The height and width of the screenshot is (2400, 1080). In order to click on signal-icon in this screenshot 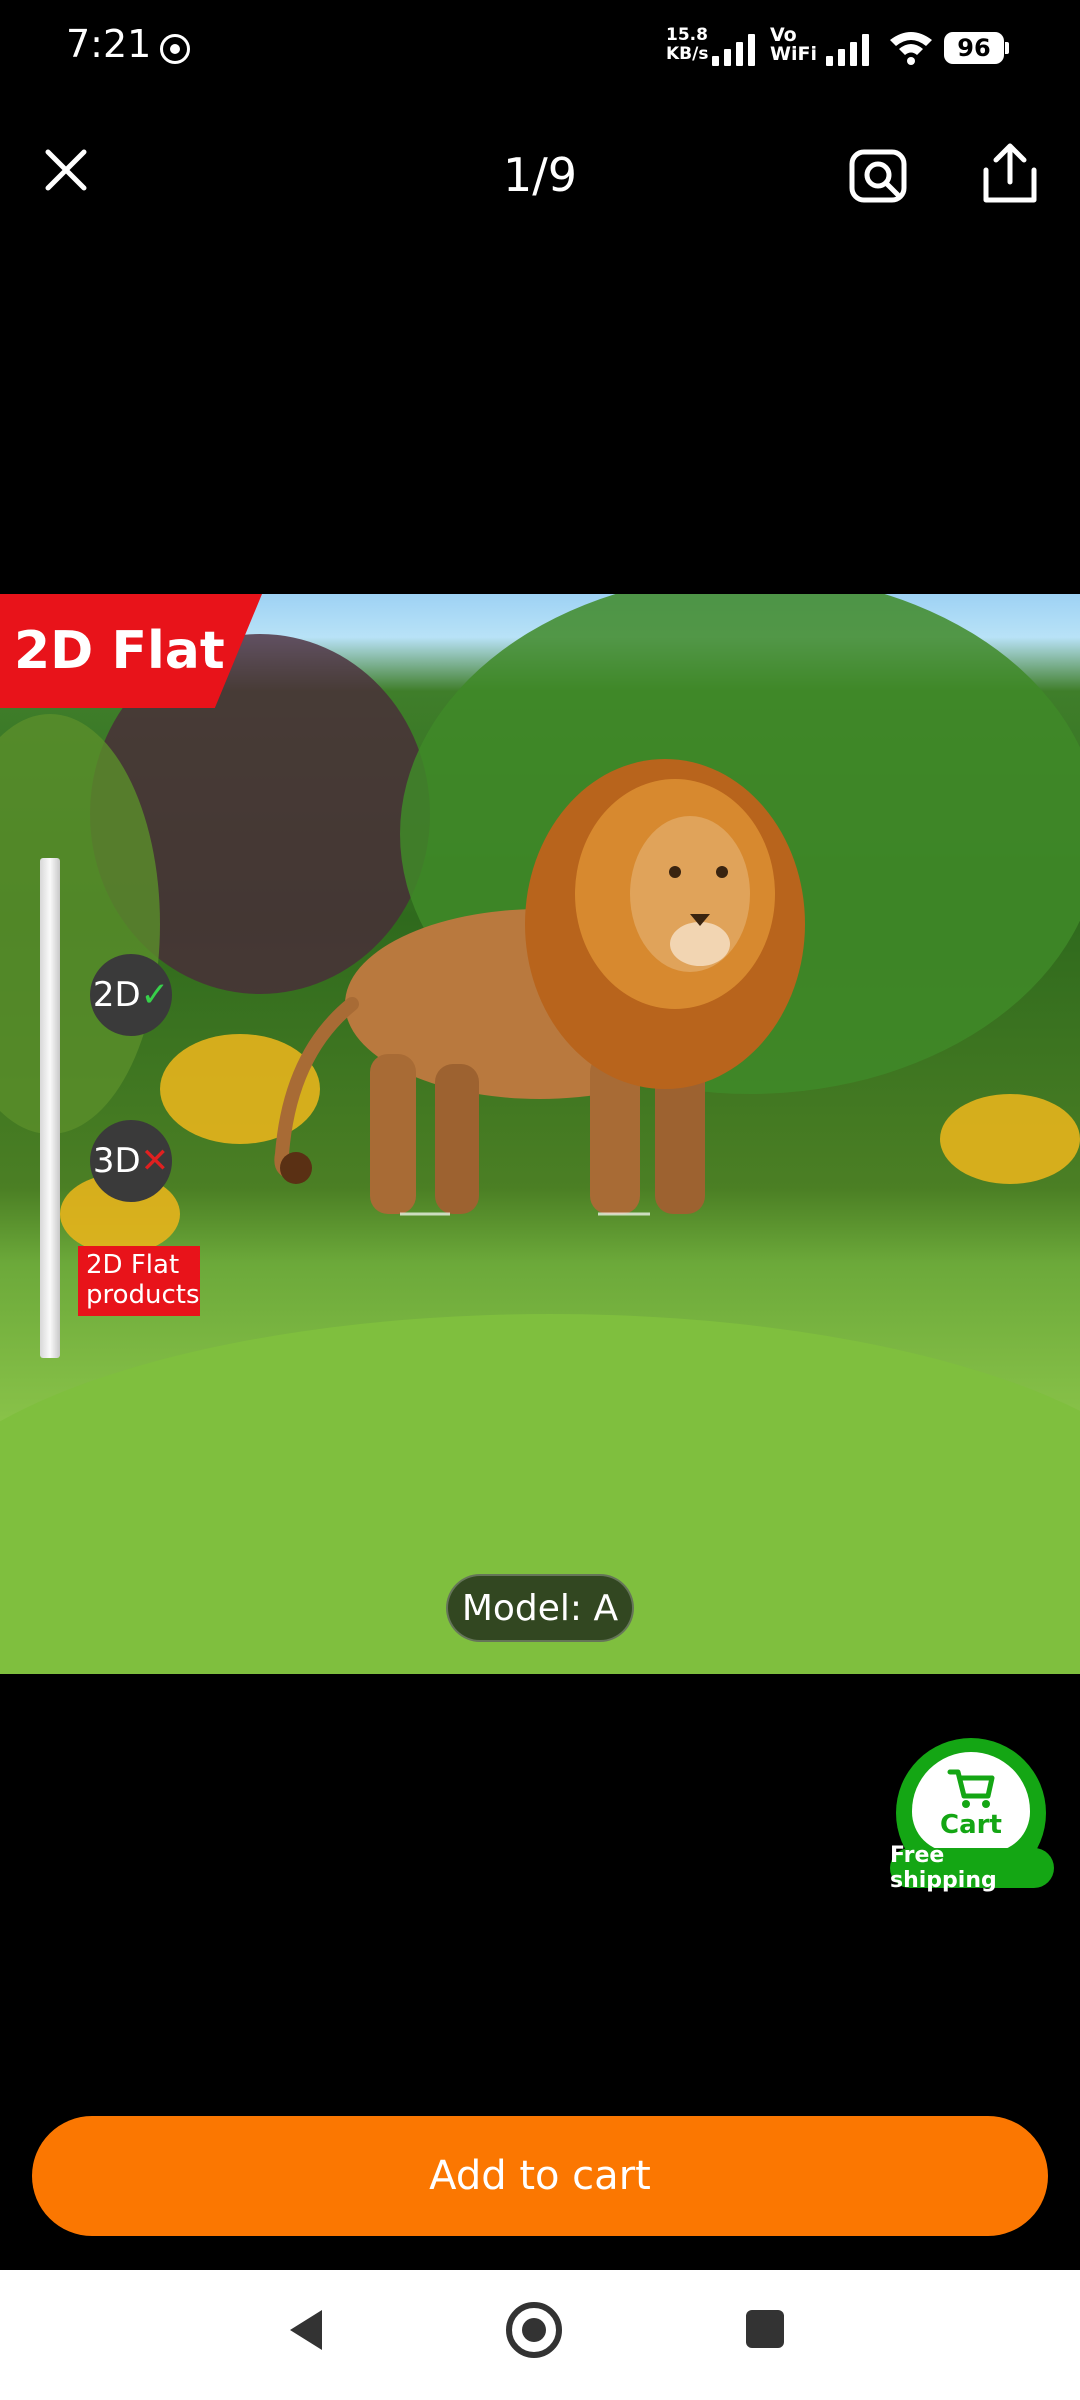, I will do `click(735, 48)`.